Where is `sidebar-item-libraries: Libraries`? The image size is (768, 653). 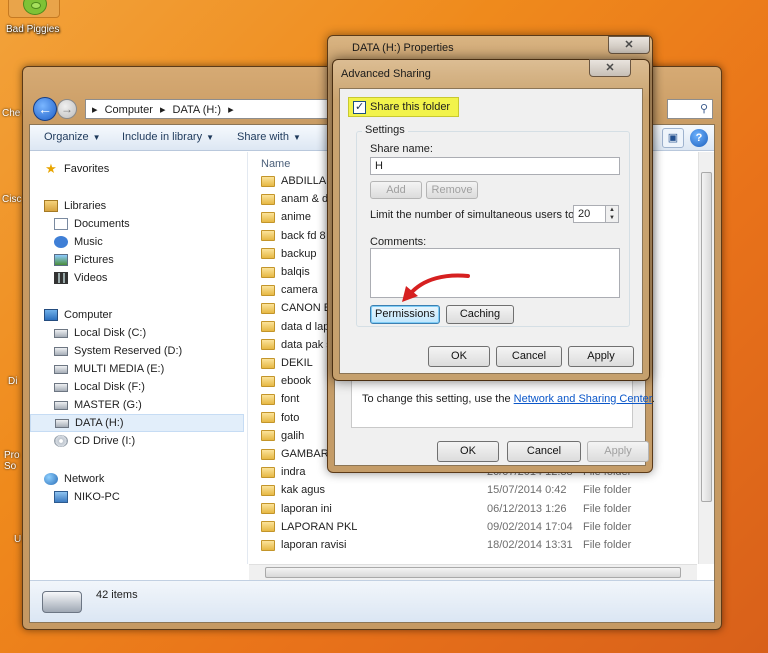 sidebar-item-libraries: Libraries is located at coordinates (152, 206).